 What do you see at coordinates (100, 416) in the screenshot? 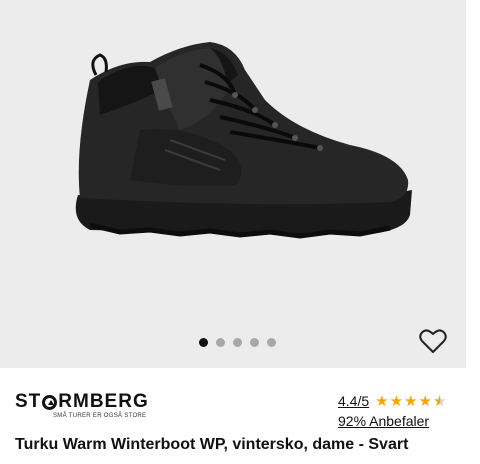
I see `brand-tagline: SMÅ TURER ER OGSÅ STORE` at bounding box center [100, 416].